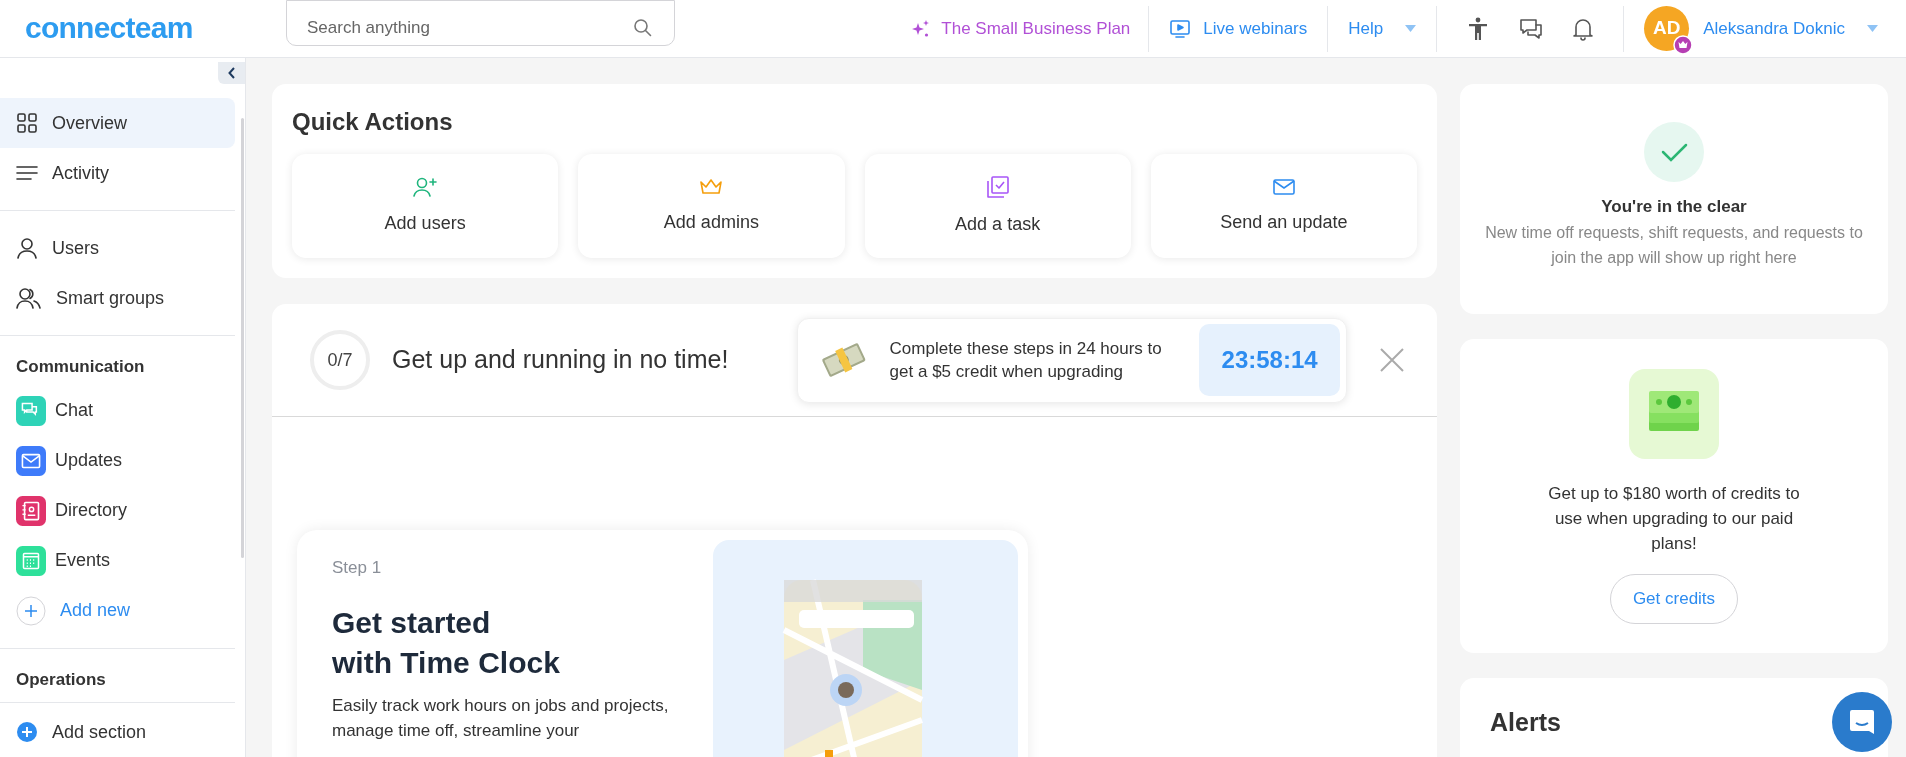 This screenshot has width=1906, height=757. Describe the element at coordinates (1180, 28) in the screenshot. I see `video-play-icon` at that location.